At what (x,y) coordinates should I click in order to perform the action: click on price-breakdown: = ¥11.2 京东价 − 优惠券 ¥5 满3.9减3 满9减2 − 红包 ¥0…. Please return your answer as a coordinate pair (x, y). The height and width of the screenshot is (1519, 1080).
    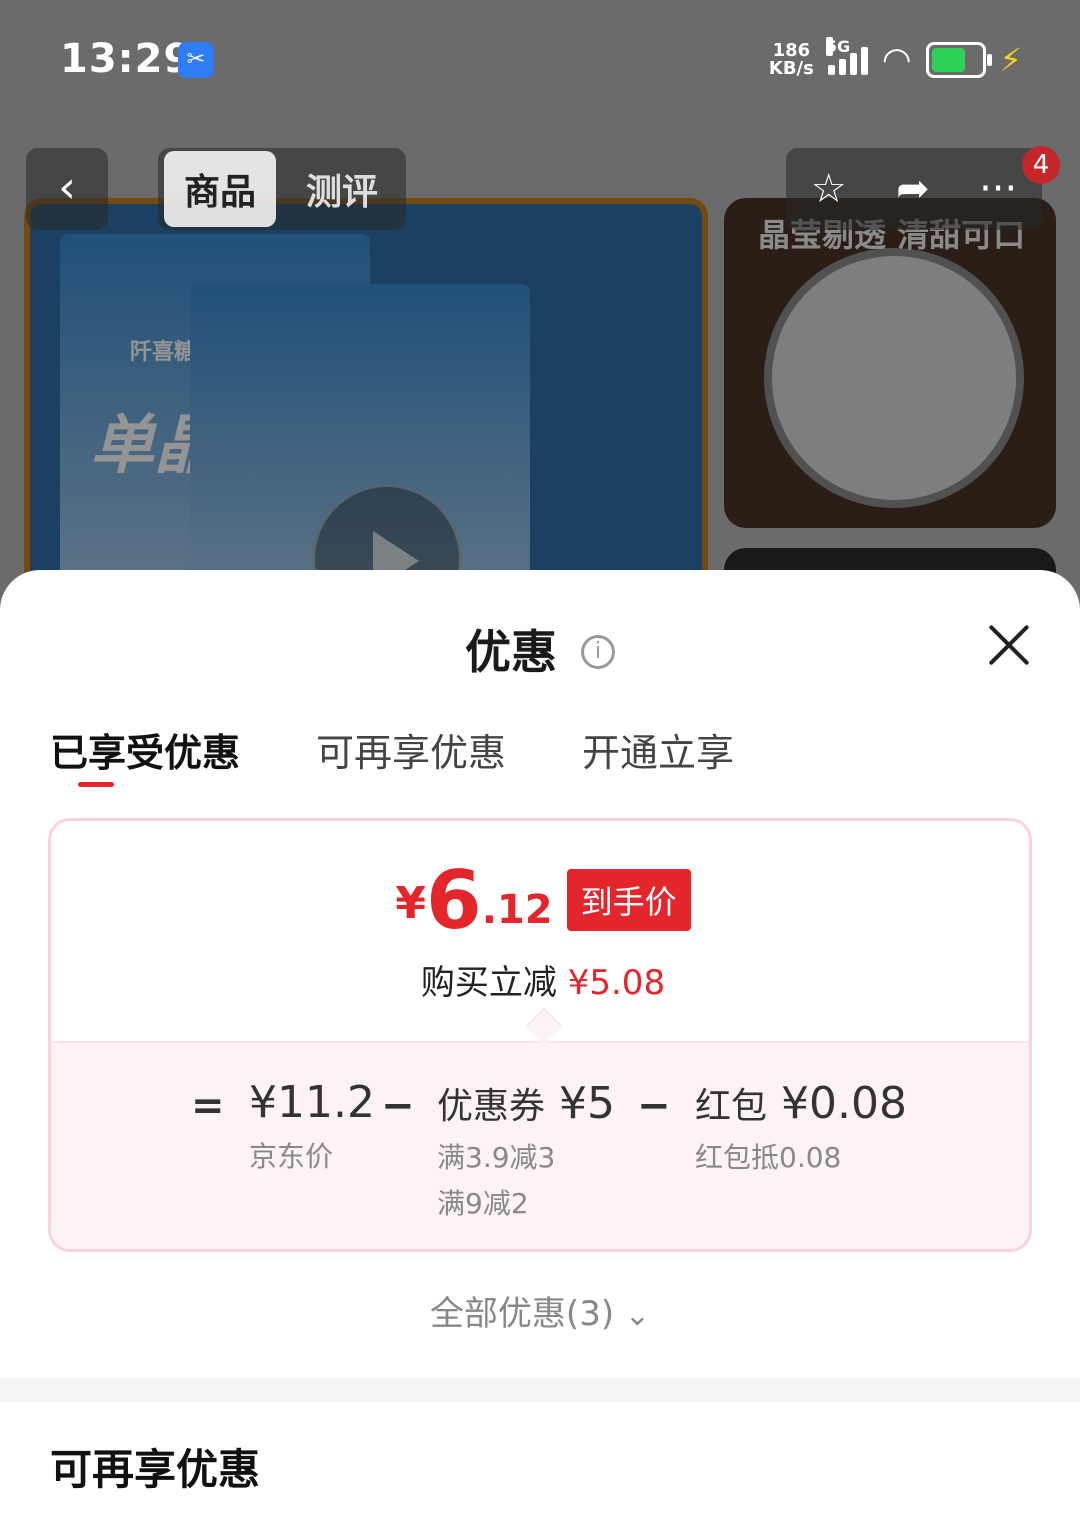
    Looking at the image, I should click on (540, 1145).